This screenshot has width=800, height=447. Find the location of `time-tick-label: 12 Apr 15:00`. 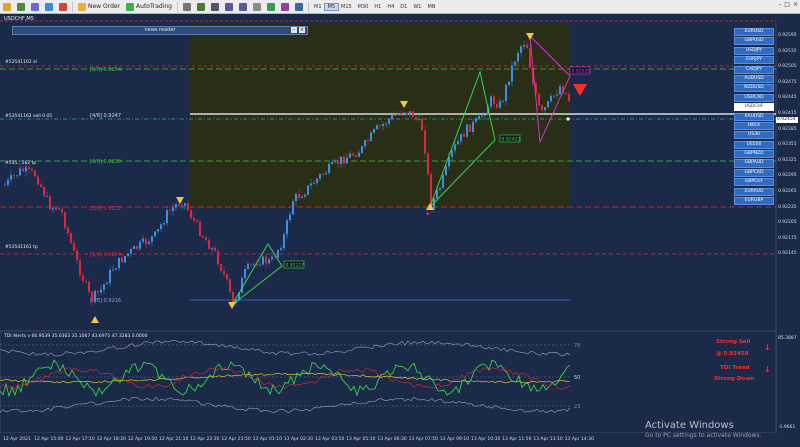

time-tick-label: 12 Apr 15:00 is located at coordinates (49, 439).